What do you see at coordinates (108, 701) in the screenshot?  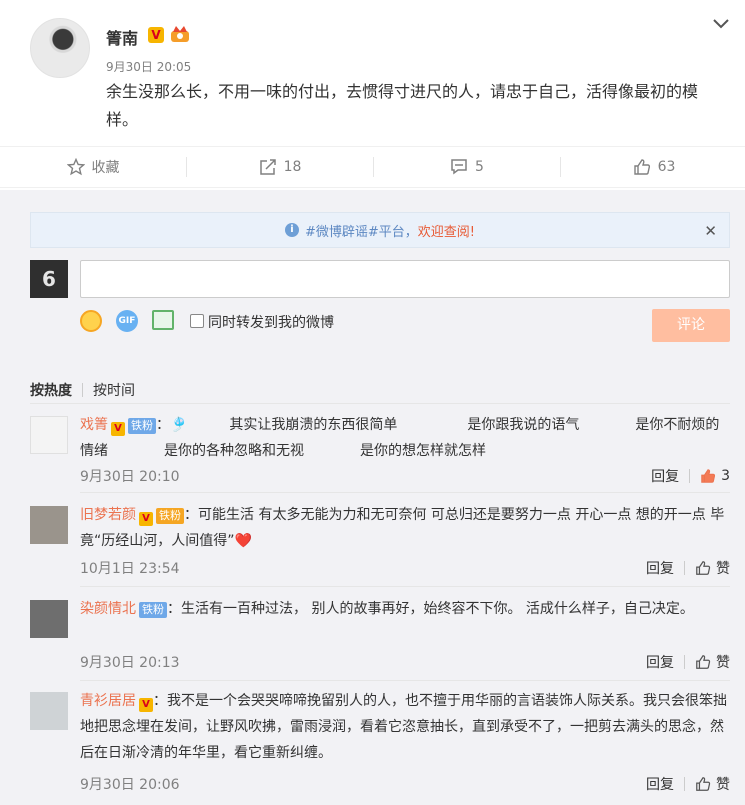 I see `commenter-name: 青衫居居` at bounding box center [108, 701].